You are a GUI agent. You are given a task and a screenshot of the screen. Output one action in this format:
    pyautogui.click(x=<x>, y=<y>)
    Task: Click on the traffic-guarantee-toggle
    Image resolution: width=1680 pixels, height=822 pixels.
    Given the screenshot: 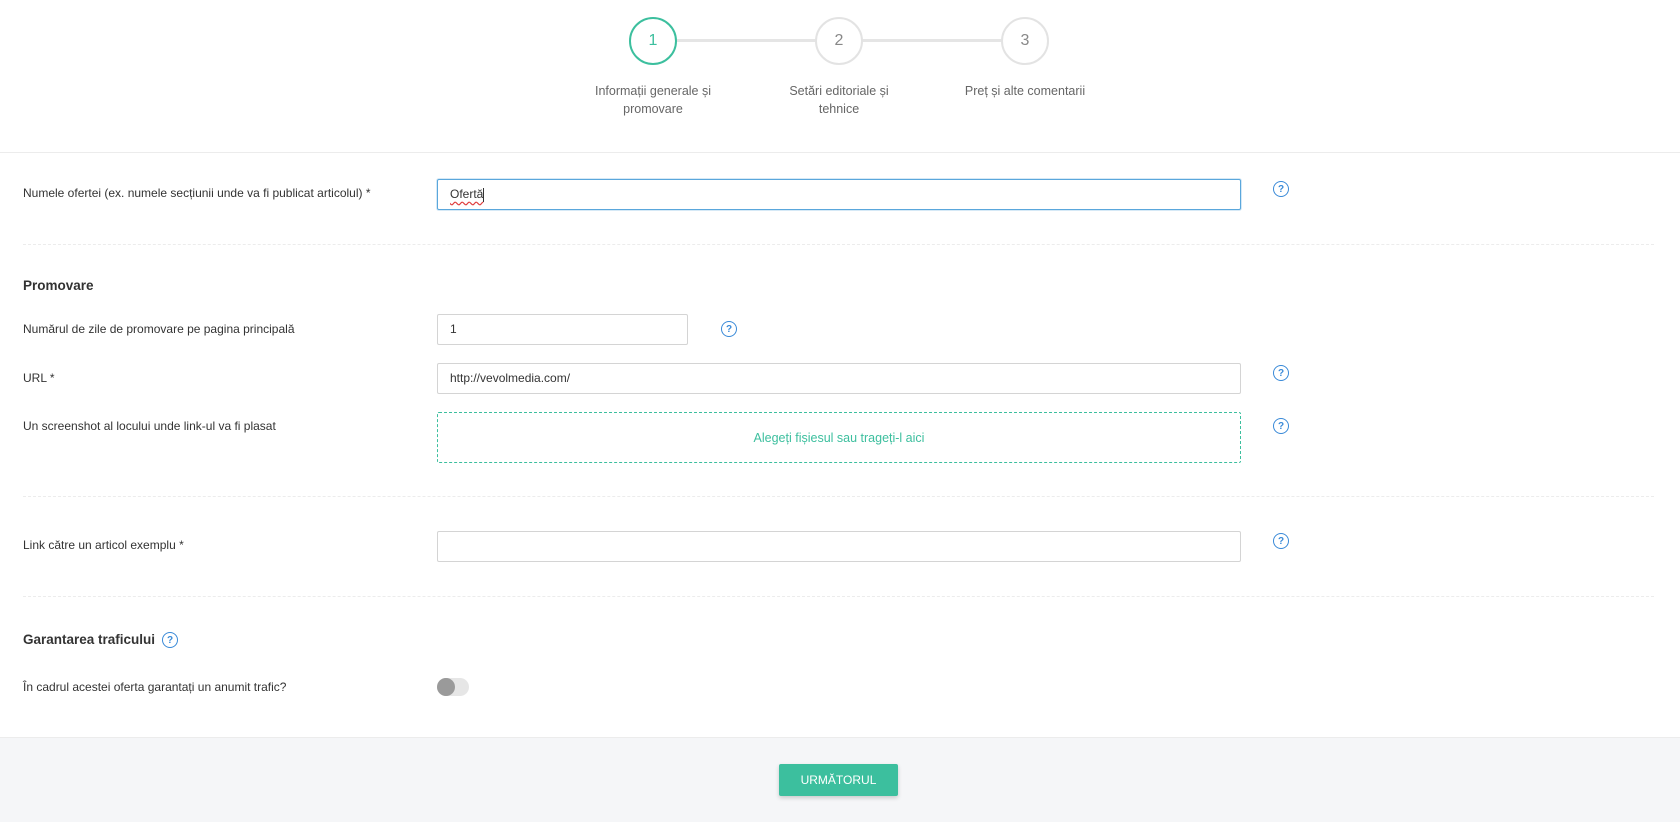 What is the action you would take?
    pyautogui.click(x=453, y=687)
    